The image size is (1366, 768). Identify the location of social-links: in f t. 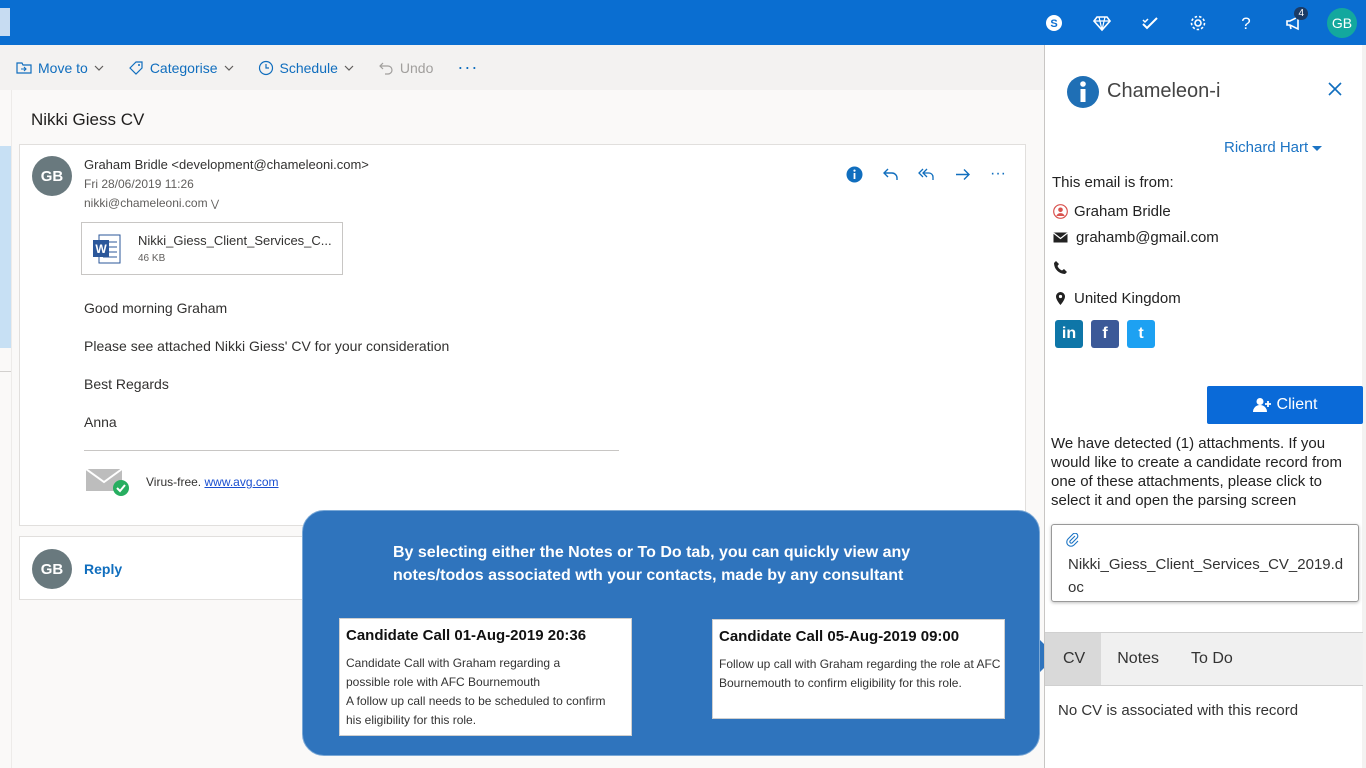
(1105, 334).